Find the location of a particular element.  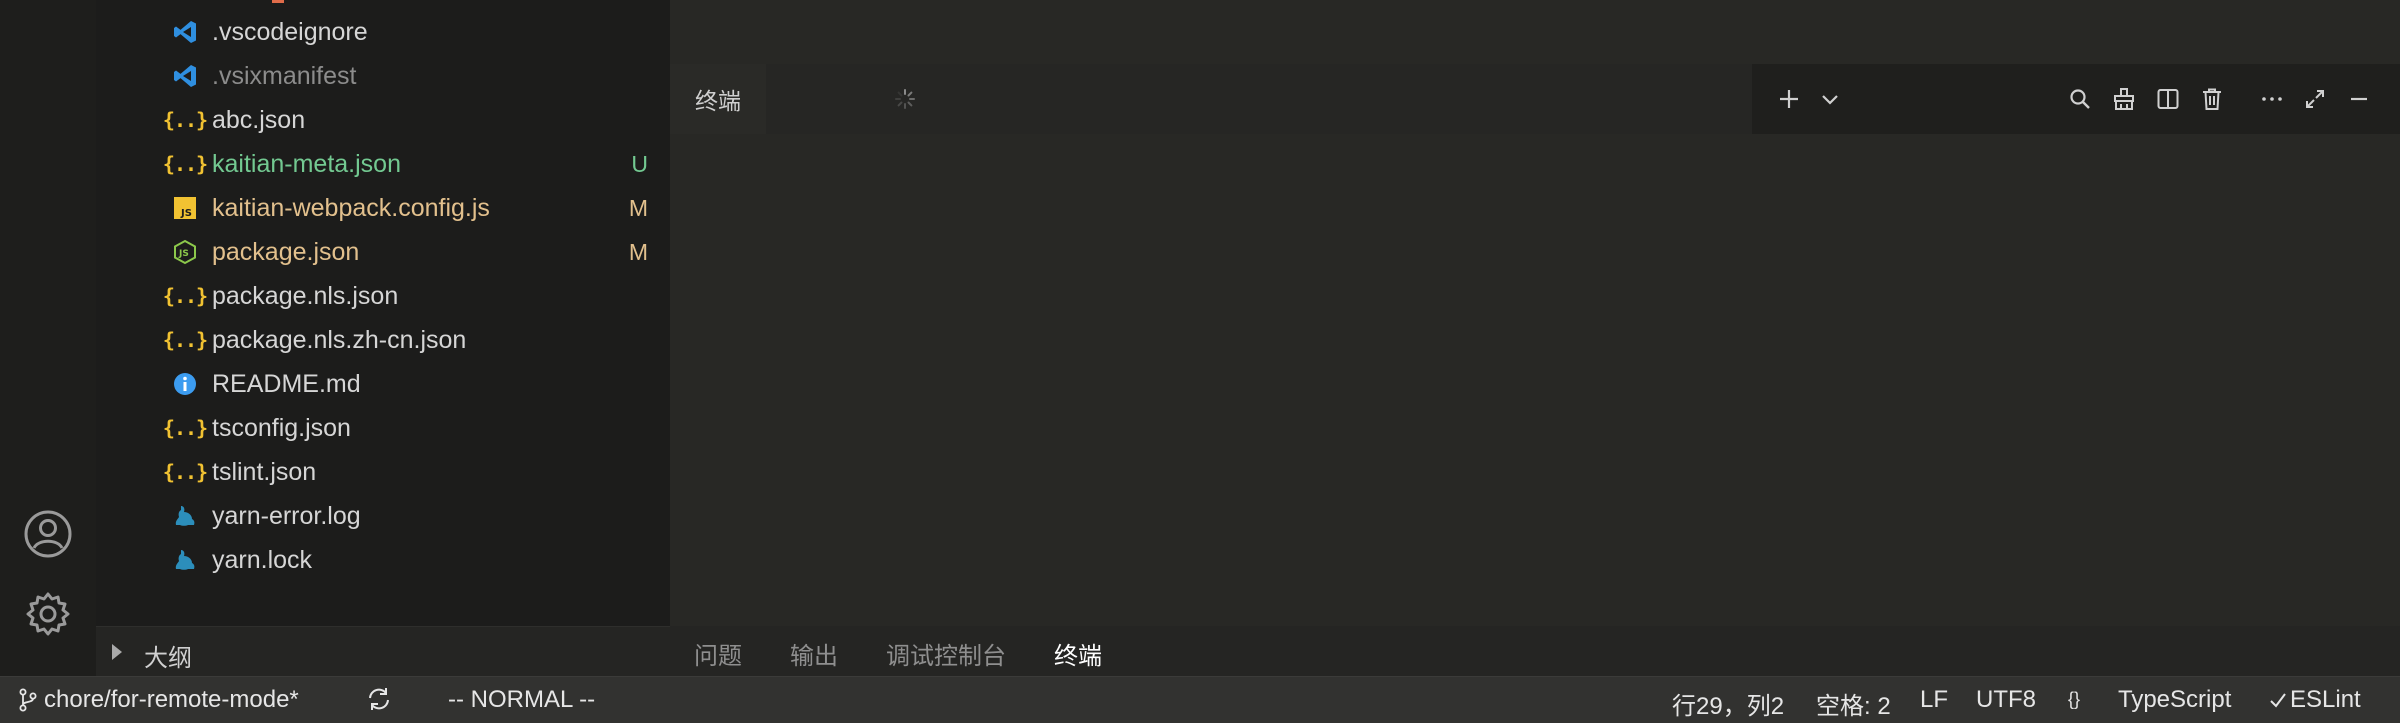

nodejs-icon: JS is located at coordinates (185, 252).